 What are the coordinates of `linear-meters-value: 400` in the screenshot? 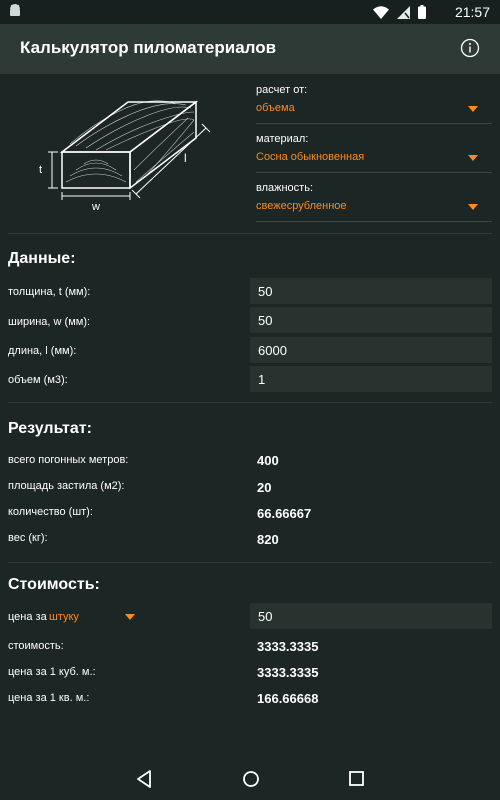 It's located at (268, 460).